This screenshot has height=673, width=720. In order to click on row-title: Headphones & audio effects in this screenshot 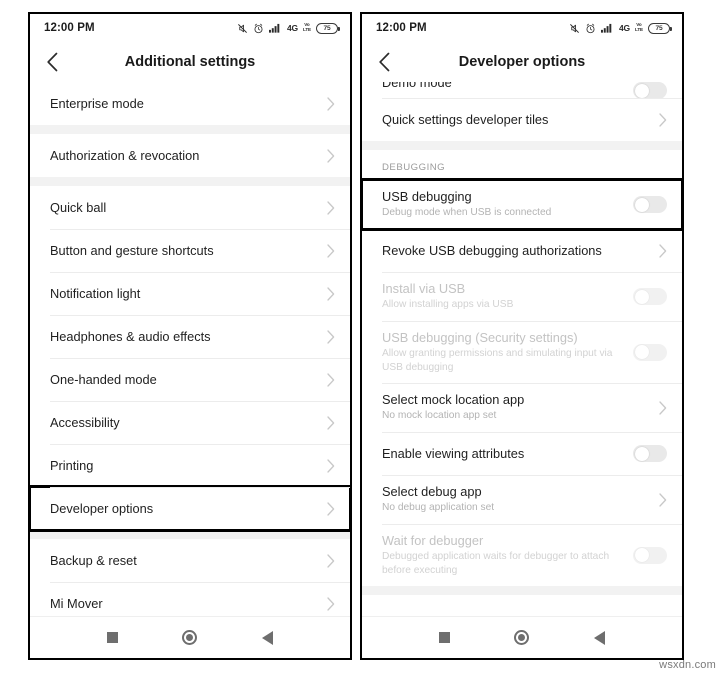, I will do `click(130, 336)`.